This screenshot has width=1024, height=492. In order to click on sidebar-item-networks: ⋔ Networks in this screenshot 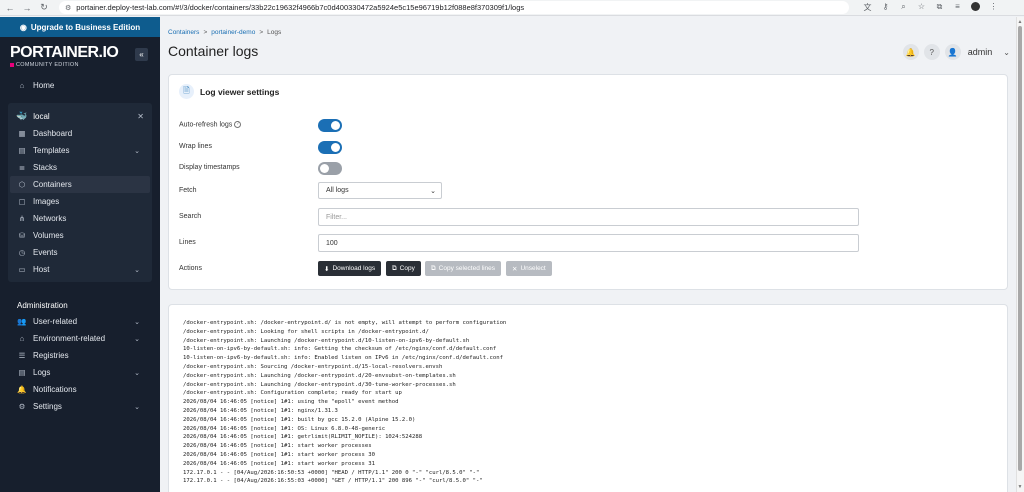, I will do `click(80, 218)`.